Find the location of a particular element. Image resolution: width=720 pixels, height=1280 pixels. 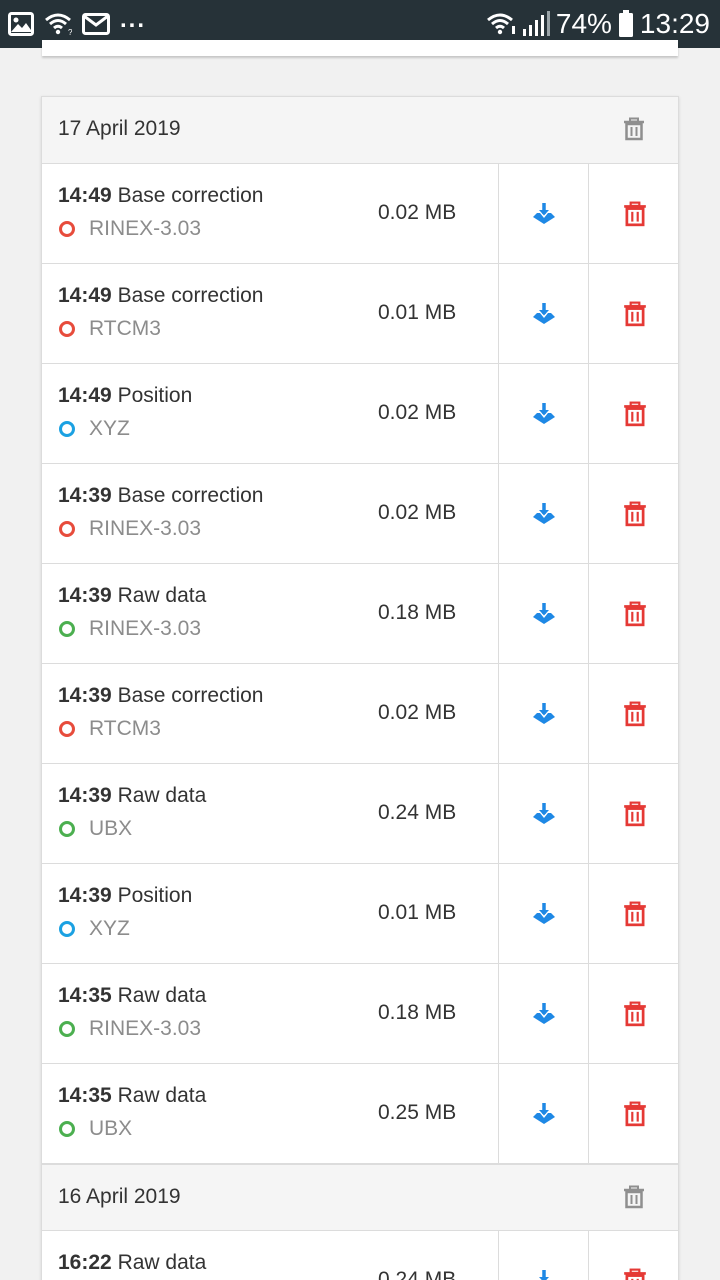

format-label: RTCM3 is located at coordinates (125, 728).